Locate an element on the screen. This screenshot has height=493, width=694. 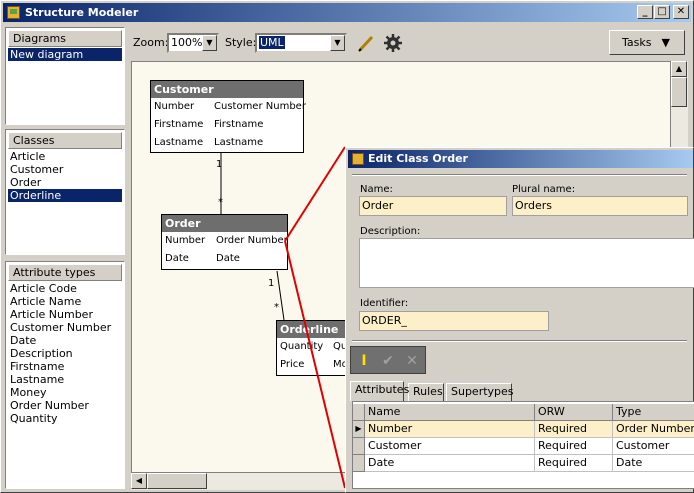
dialog-title-bar: Edit Class Order is located at coordinates (520, 159).